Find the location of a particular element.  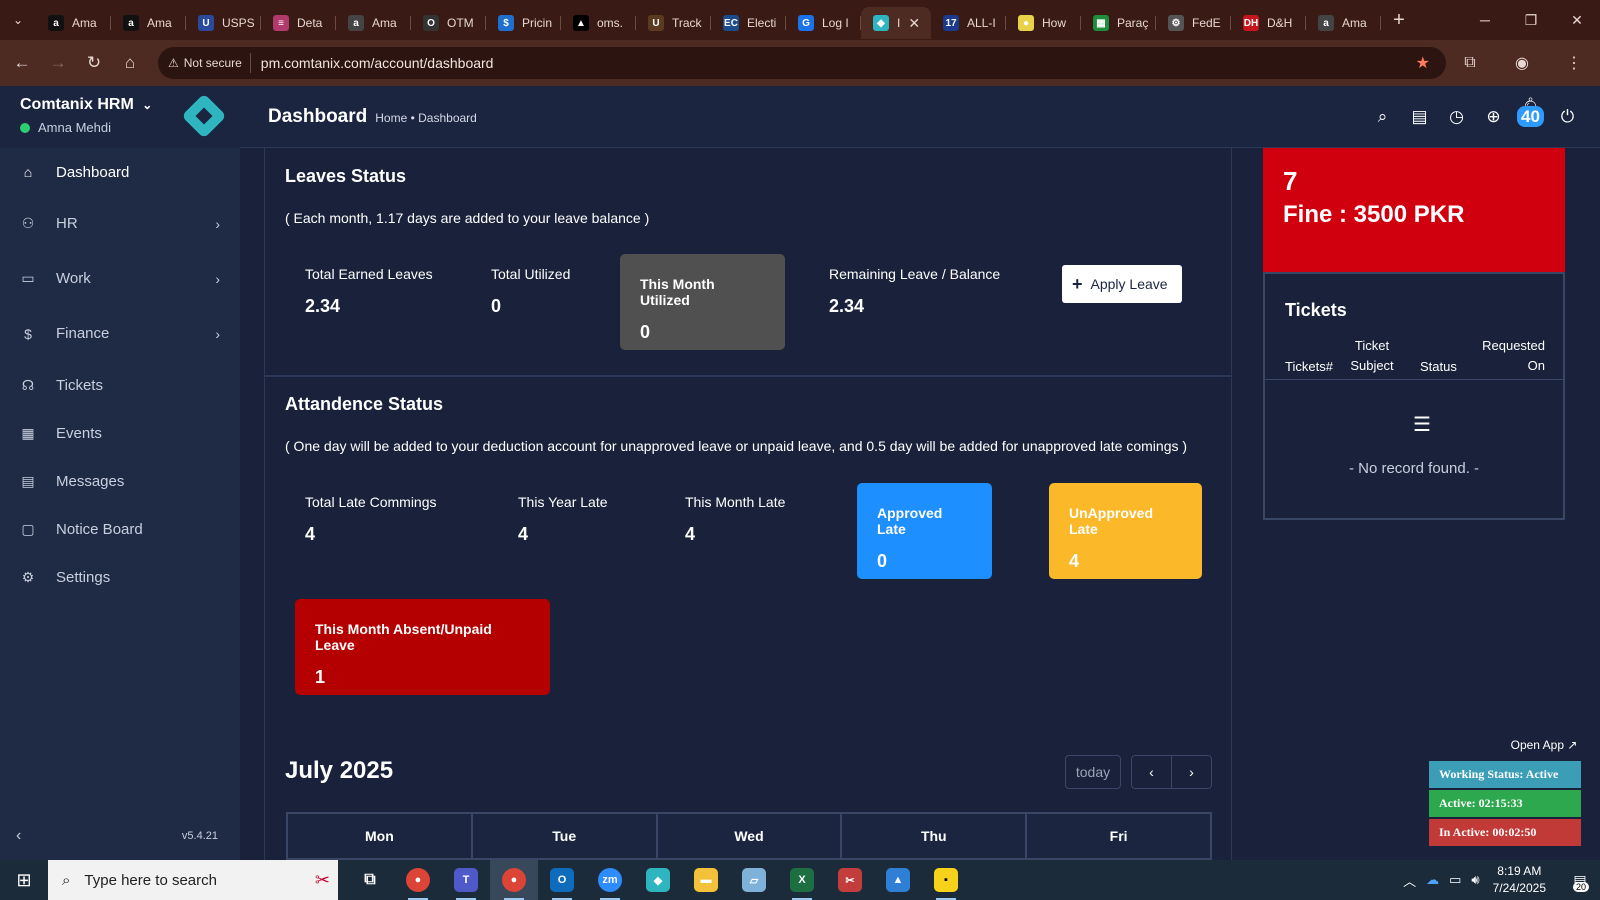

close-tab-icon: ✕ is located at coordinates (914, 23).